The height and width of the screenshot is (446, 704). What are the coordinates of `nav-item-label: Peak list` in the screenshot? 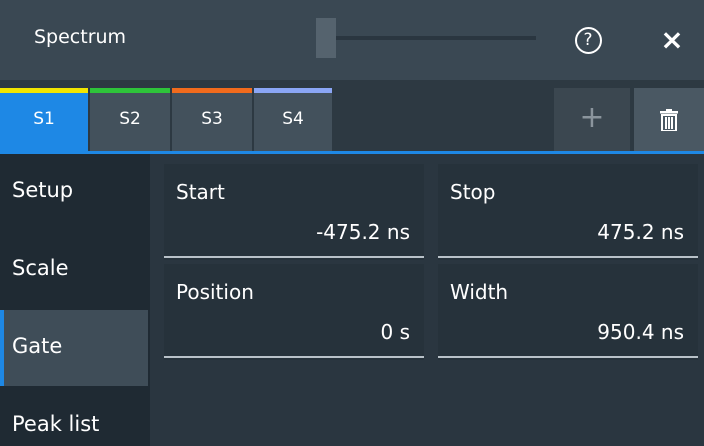 It's located at (56, 424).